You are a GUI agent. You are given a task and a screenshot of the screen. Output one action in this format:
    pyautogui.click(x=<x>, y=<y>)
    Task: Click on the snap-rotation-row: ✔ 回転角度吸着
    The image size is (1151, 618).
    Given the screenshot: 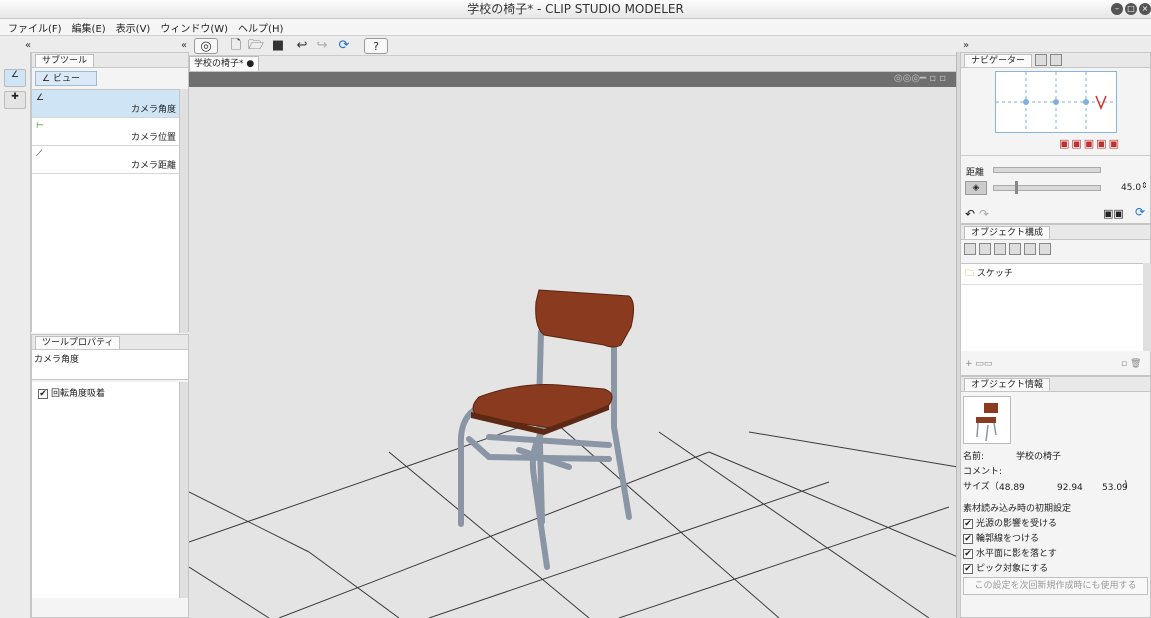 What is the action you would take?
    pyautogui.click(x=105, y=392)
    